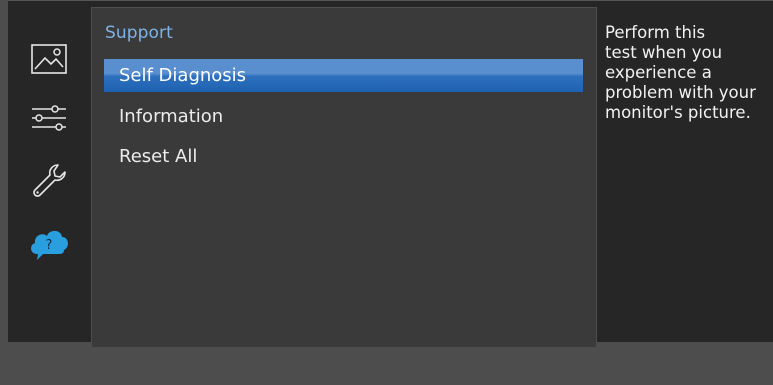 This screenshot has height=385, width=773. I want to click on sliders-icon, so click(49, 118).